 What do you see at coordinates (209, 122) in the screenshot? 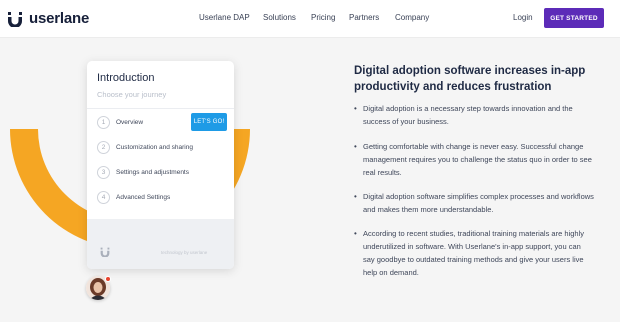
I see `lets-go-button: LET'S GO!` at bounding box center [209, 122].